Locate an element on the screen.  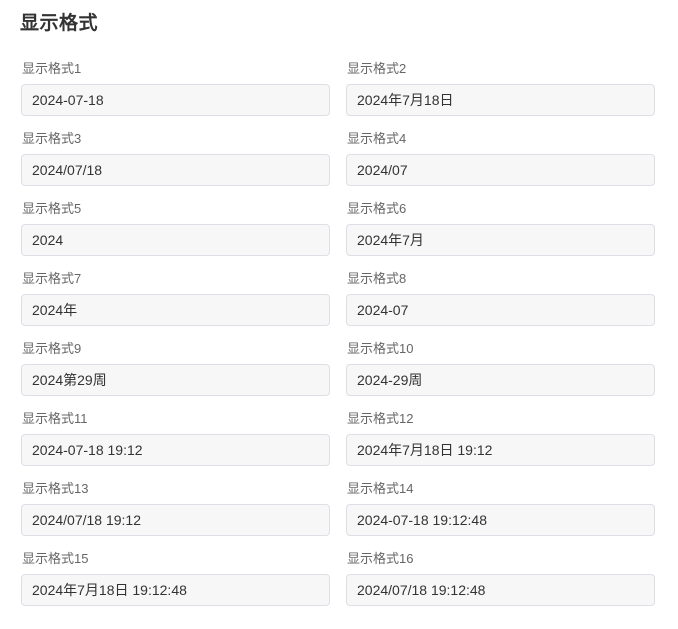
field-label: 显示格式1 is located at coordinates (52, 68).